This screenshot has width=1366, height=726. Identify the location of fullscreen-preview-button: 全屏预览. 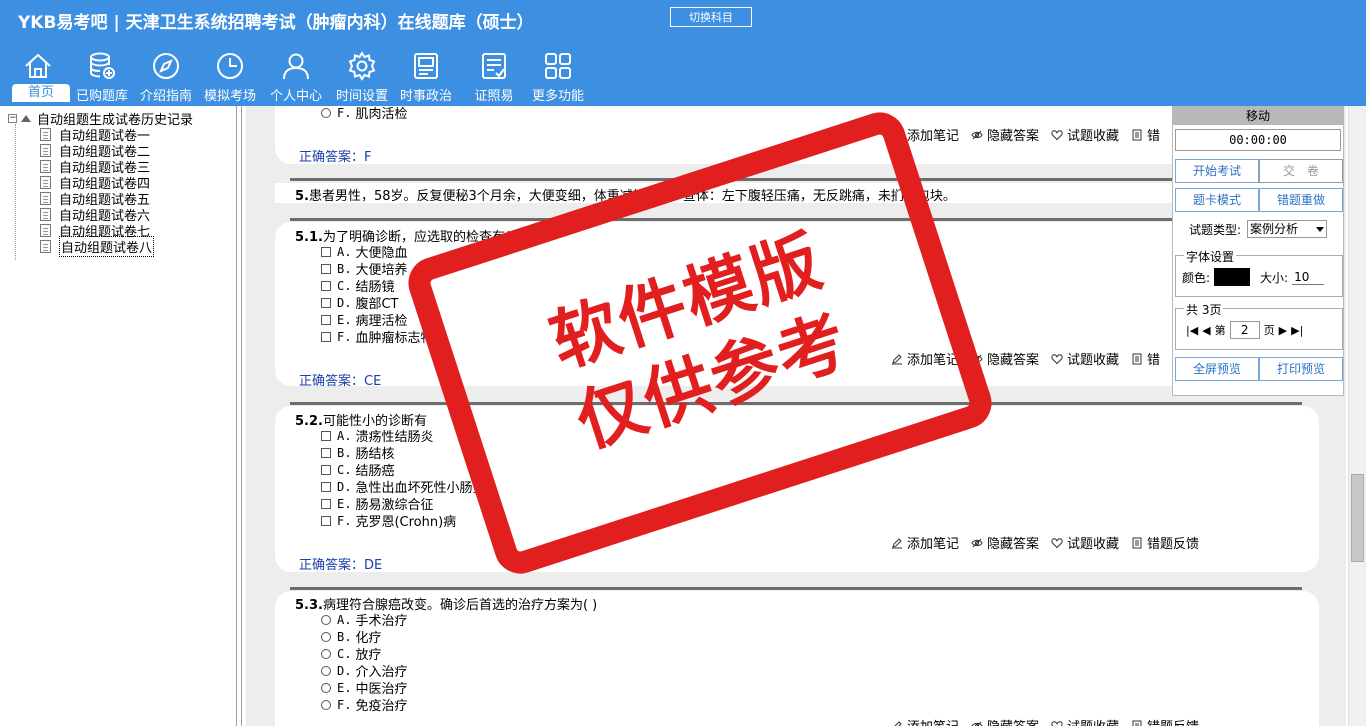
(1217, 369).